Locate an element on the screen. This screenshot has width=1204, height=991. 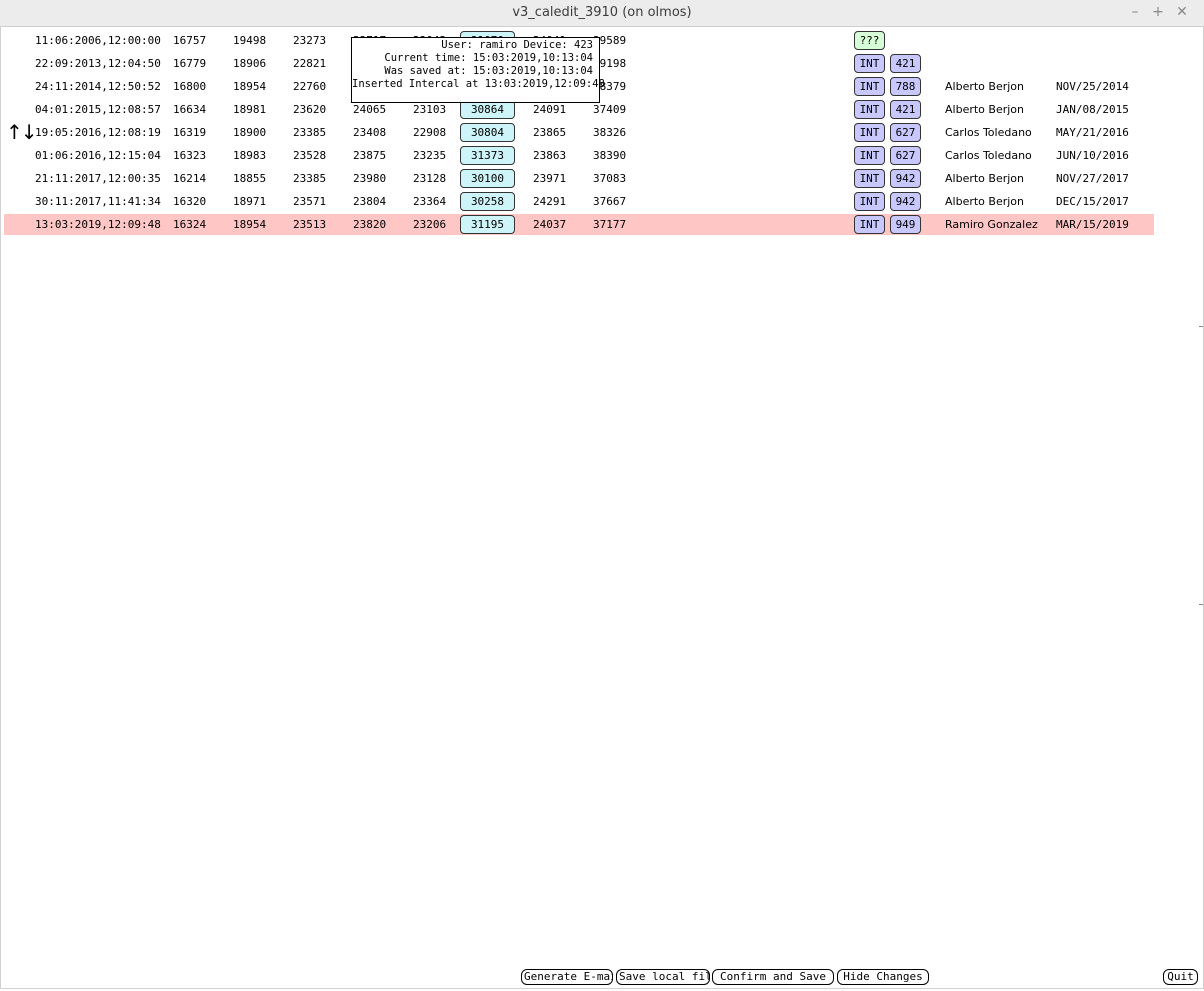
close-button: ✕ is located at coordinates (1182, 12).